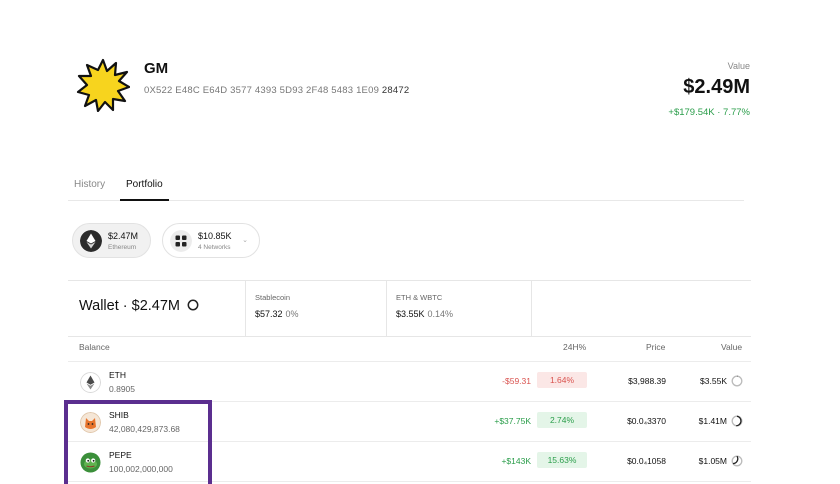 The width and height of the screenshot is (840, 484). I want to click on loading-circle-icon, so click(193, 305).